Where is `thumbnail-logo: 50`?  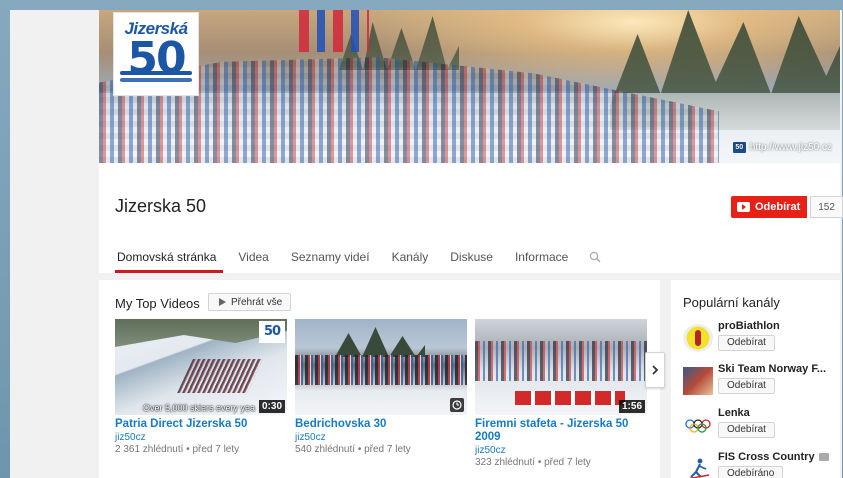
thumbnail-logo: 50 is located at coordinates (272, 332).